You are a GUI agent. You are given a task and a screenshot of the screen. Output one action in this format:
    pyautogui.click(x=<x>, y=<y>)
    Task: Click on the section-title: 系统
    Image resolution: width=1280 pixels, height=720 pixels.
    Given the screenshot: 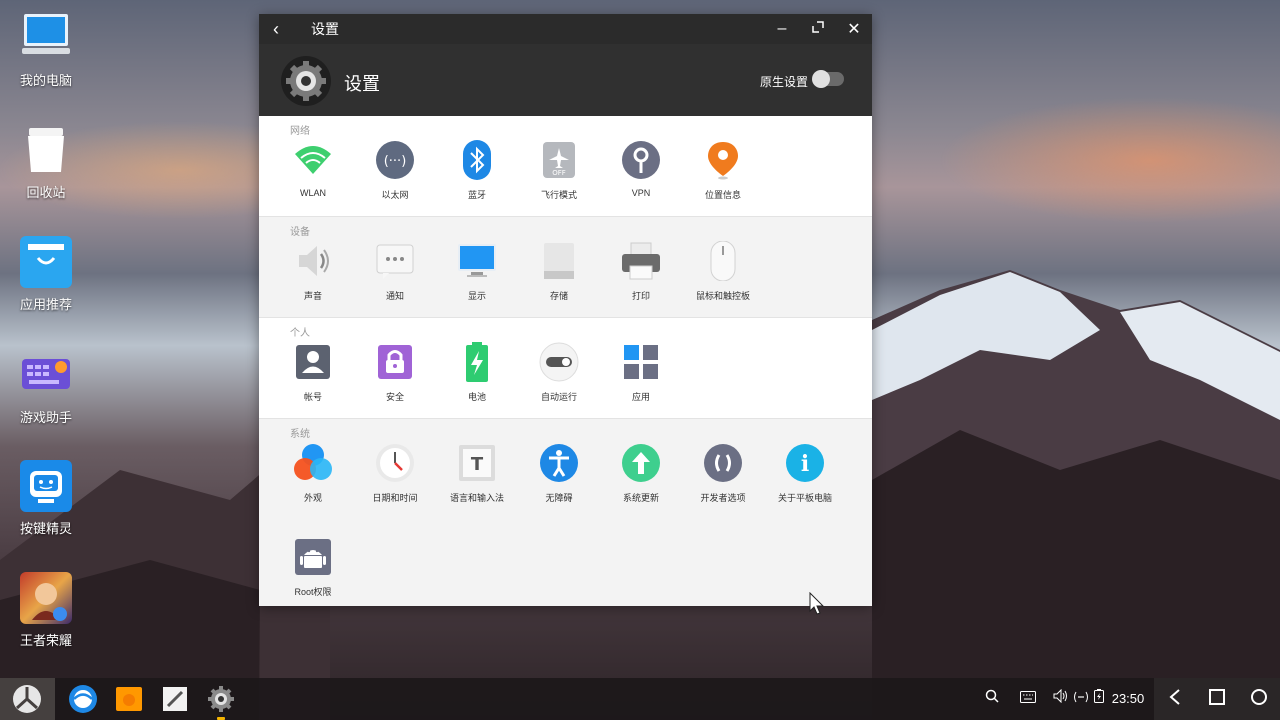 What is the action you would take?
    pyautogui.click(x=300, y=434)
    